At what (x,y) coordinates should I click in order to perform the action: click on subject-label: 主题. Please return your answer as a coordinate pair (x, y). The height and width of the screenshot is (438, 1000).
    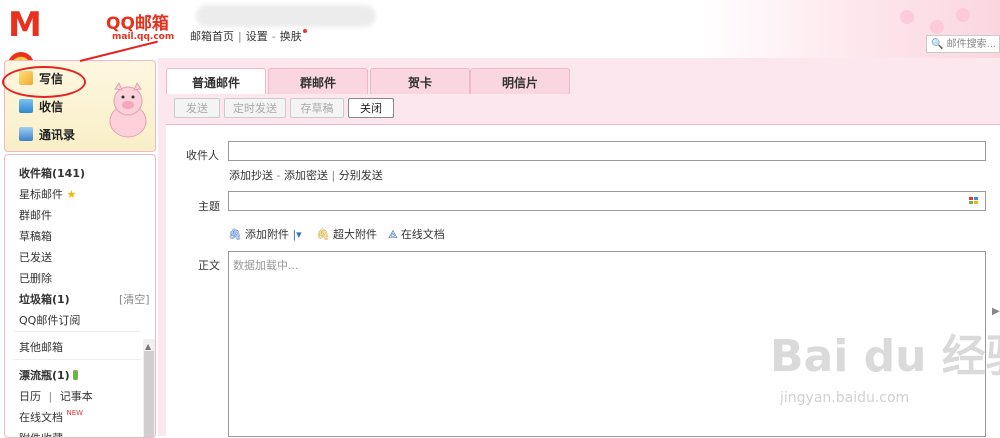
    Looking at the image, I should click on (209, 206).